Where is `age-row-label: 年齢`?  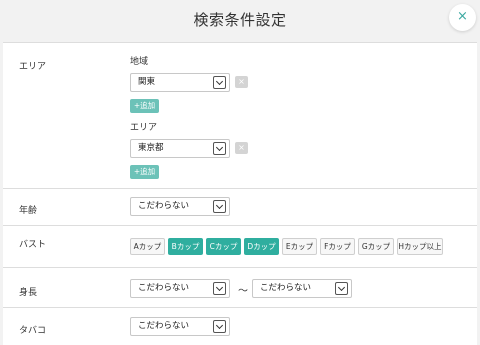
age-row-label: 年齢 is located at coordinates (28, 211).